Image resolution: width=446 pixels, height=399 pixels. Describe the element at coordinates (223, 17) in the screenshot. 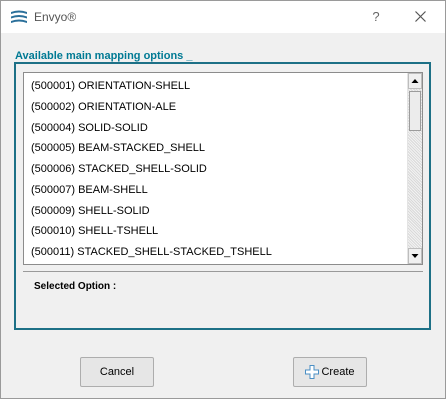

I see `title-bar: Envyo® ?` at that location.